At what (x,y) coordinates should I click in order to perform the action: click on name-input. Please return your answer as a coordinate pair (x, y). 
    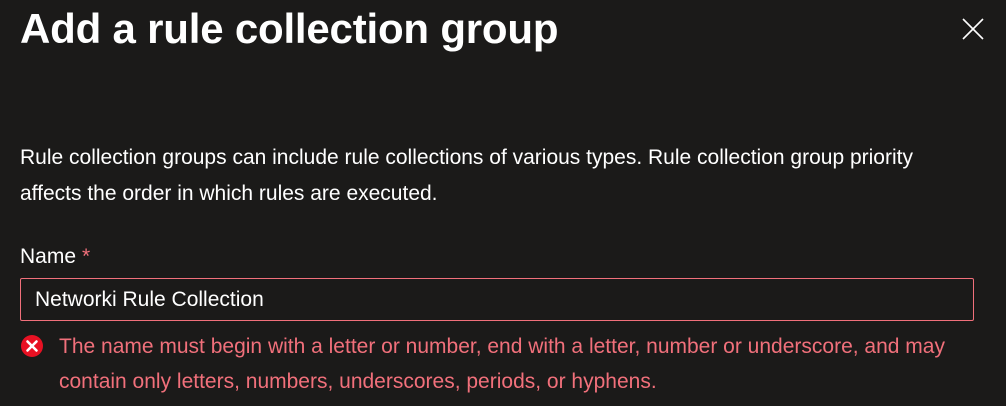
    Looking at the image, I should click on (497, 299).